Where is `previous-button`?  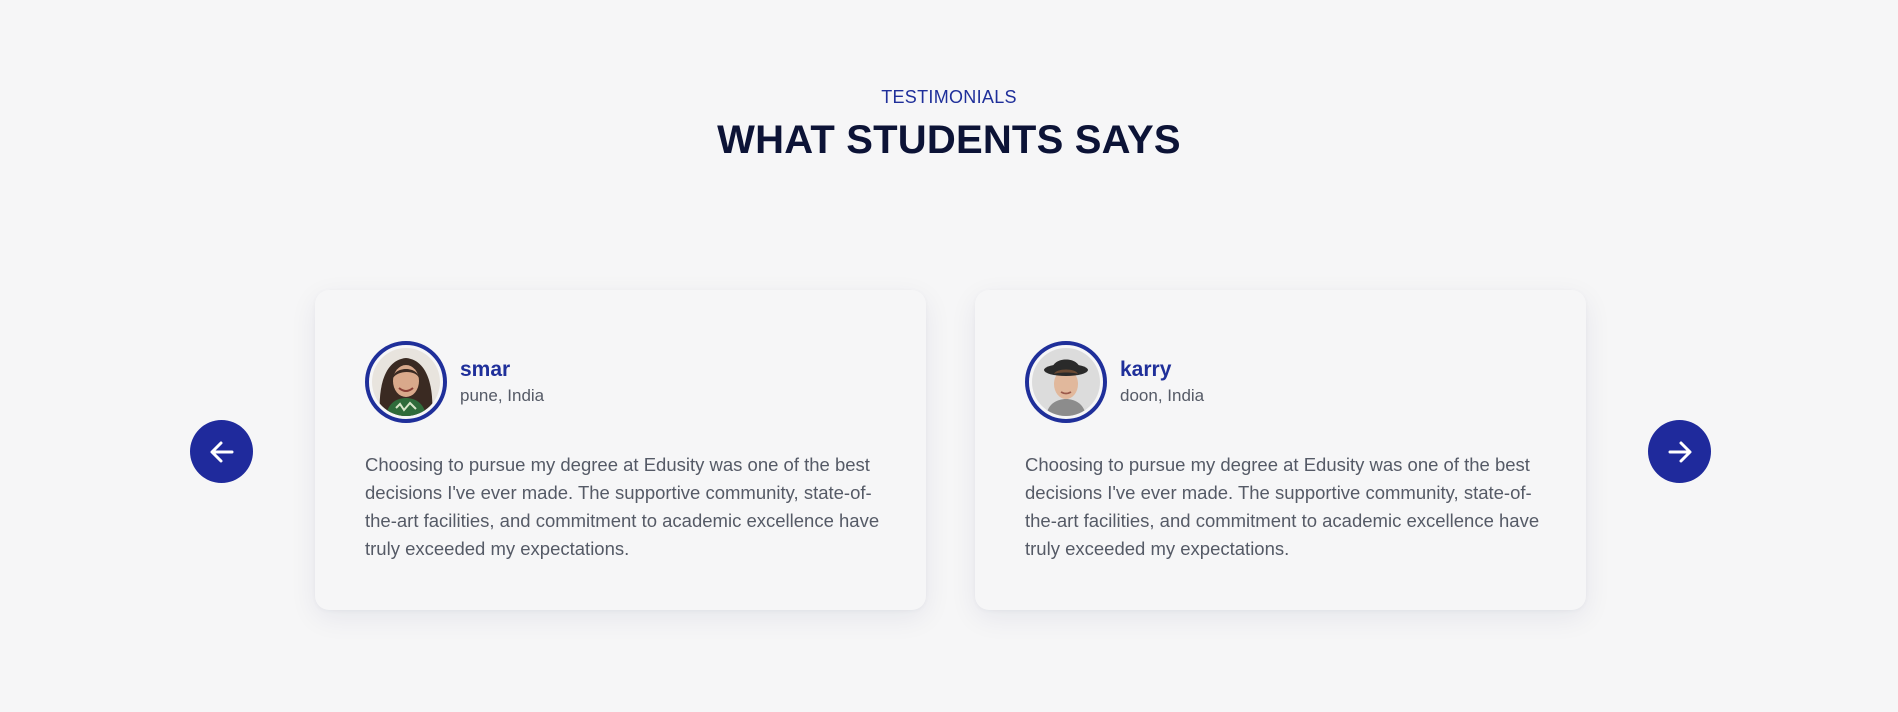 previous-button is located at coordinates (221, 451).